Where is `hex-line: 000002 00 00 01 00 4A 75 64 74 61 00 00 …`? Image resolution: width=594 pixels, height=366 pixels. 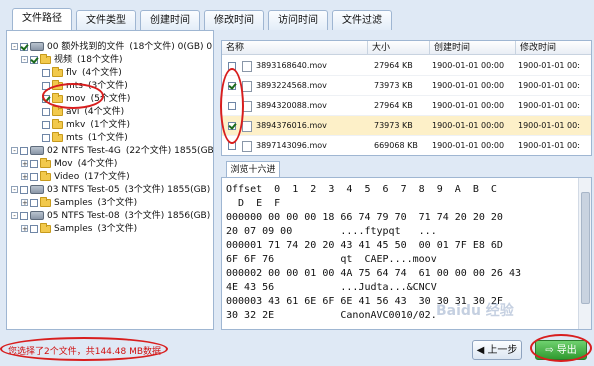 hex-line: 000002 00 00 01 00 4A 75 64 74 61 00 00 … is located at coordinates (374, 273).